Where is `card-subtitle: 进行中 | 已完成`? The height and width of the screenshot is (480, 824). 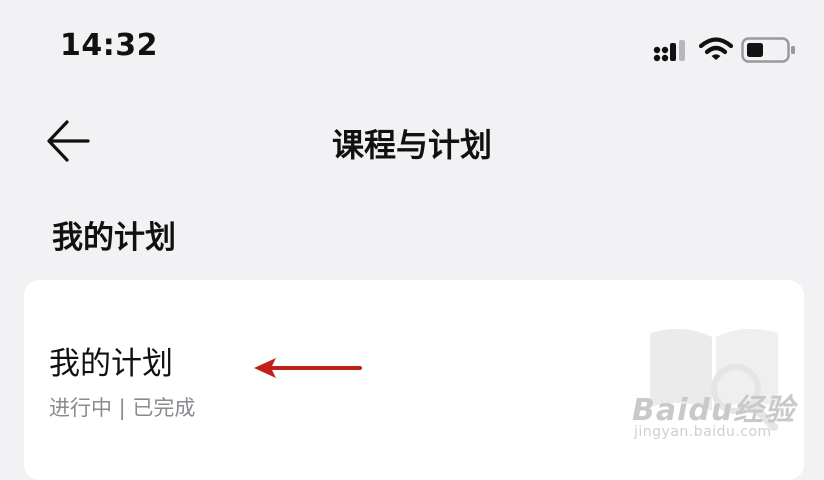 card-subtitle: 进行中 | 已完成 is located at coordinates (122, 408).